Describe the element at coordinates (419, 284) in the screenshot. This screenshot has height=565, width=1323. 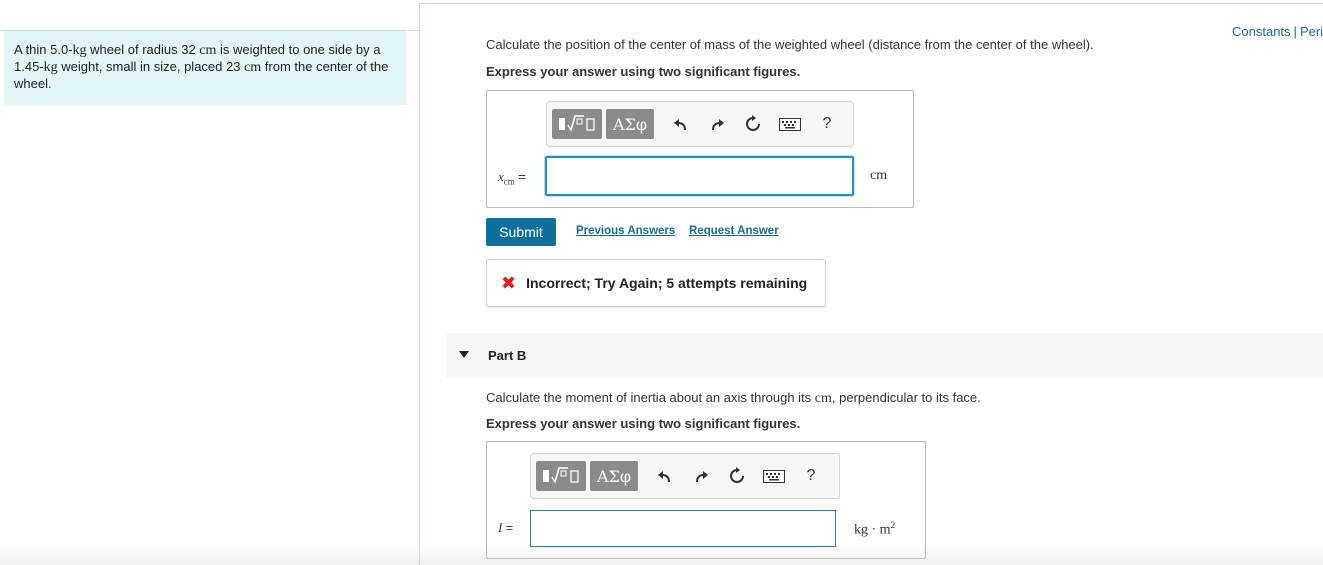
I see `panel-divider` at that location.